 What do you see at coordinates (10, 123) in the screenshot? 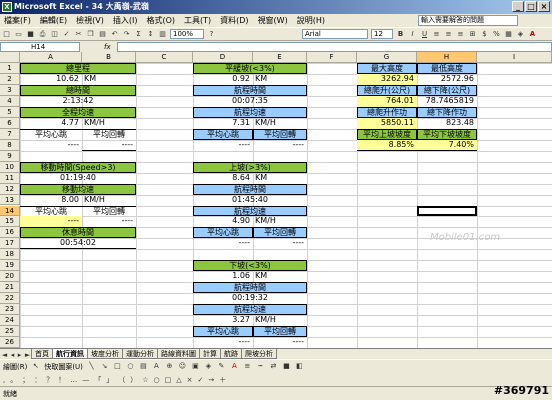
I see `row-header-6: 6` at bounding box center [10, 123].